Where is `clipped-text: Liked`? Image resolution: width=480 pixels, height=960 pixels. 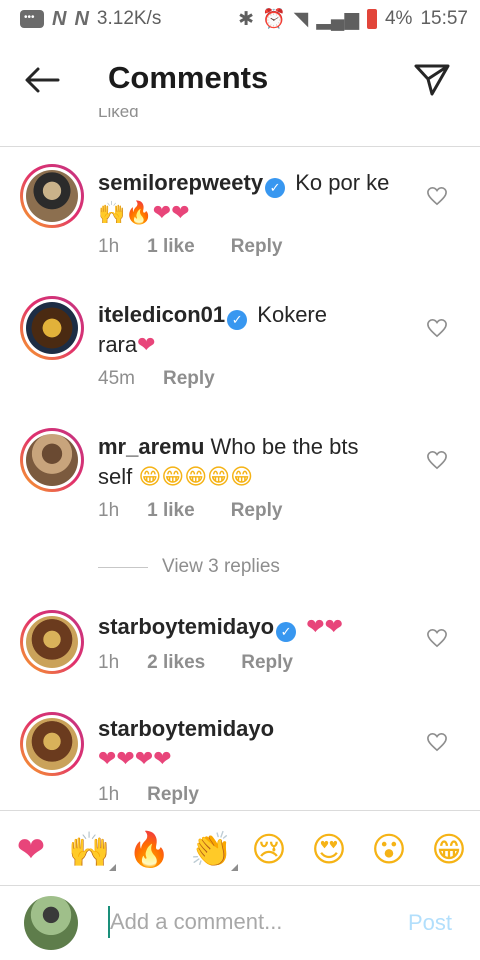 clipped-text: Liked is located at coordinates (118, 114).